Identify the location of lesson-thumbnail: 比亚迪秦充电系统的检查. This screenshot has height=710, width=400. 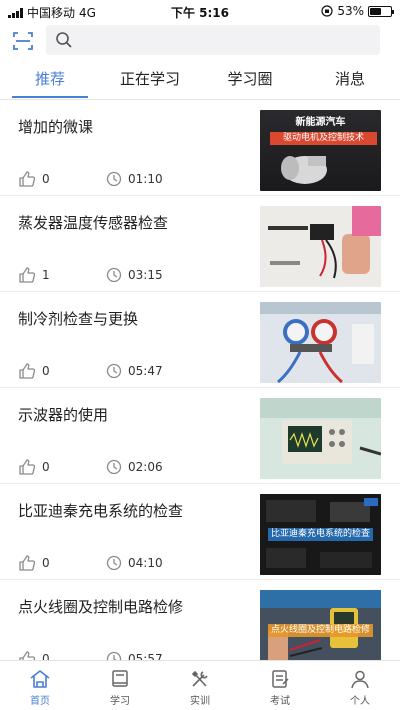
(320, 534).